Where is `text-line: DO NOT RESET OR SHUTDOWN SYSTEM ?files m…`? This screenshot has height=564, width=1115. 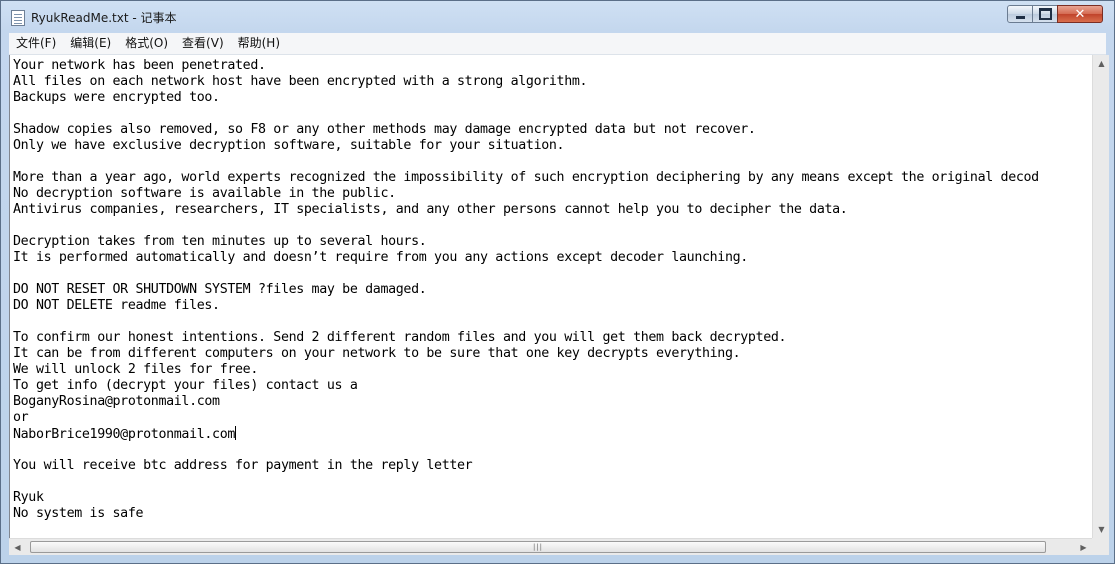 text-line: DO NOT RESET OR SHUTDOWN SYSTEM ?files m… is located at coordinates (220, 289).